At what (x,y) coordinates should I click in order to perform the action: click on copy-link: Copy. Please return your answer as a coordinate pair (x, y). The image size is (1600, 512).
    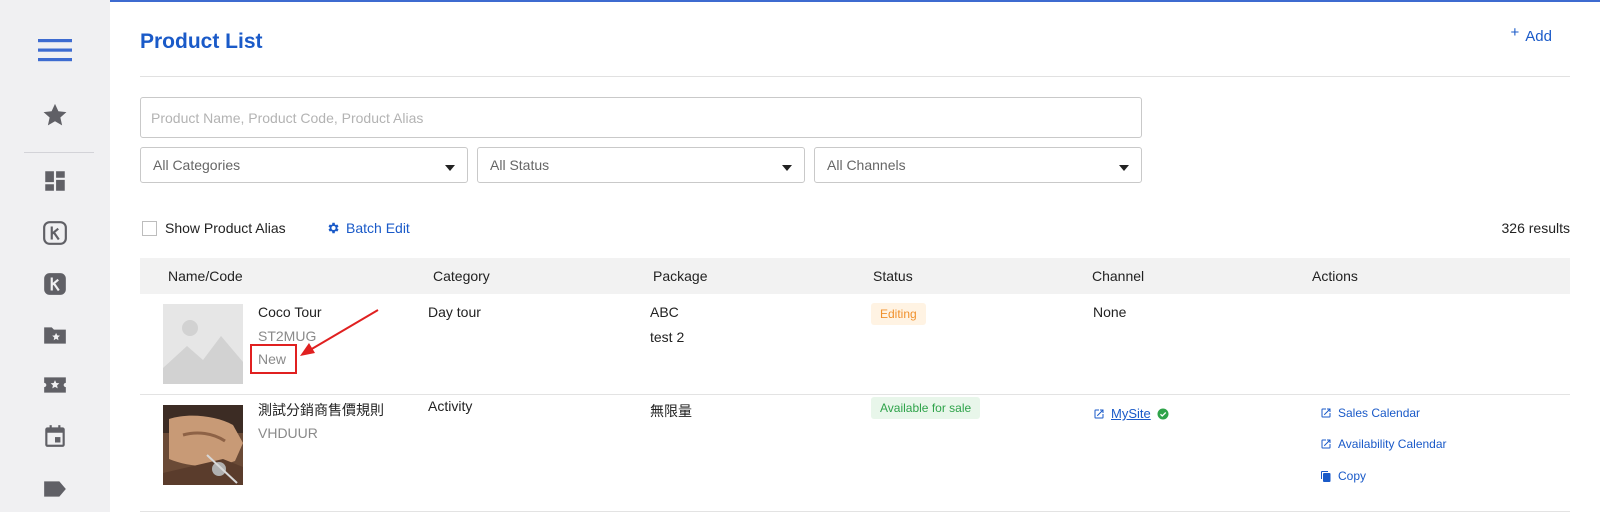
    Looking at the image, I should click on (1343, 476).